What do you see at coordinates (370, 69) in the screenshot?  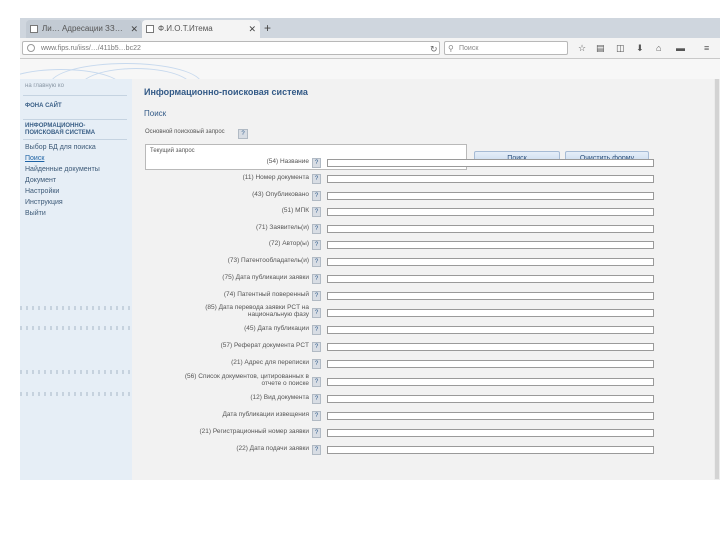 I see `site-banner` at bounding box center [370, 69].